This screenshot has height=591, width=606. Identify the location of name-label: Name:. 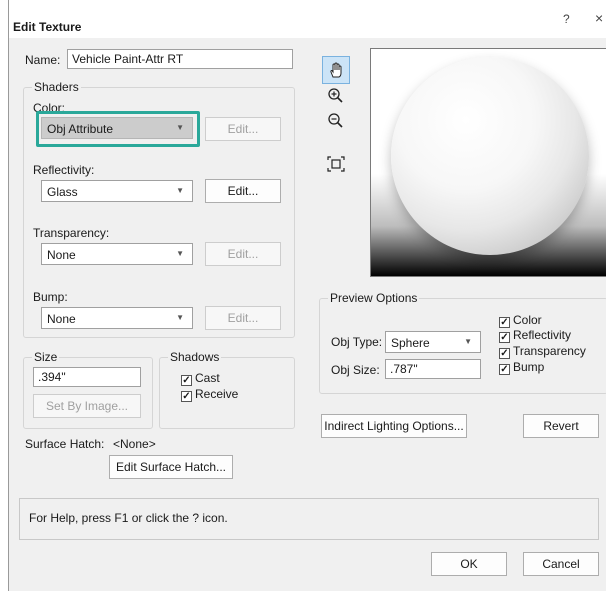
(43, 60).